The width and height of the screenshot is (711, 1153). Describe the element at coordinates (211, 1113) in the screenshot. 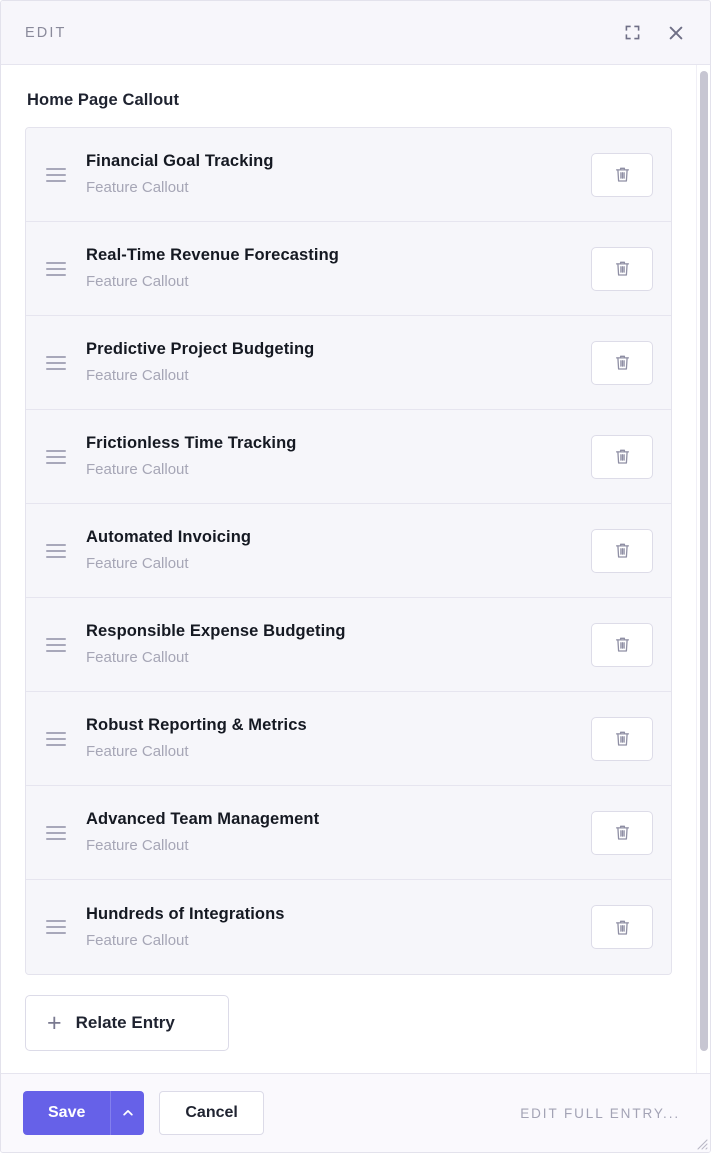

I see `cancel-button: Cancel` at that location.